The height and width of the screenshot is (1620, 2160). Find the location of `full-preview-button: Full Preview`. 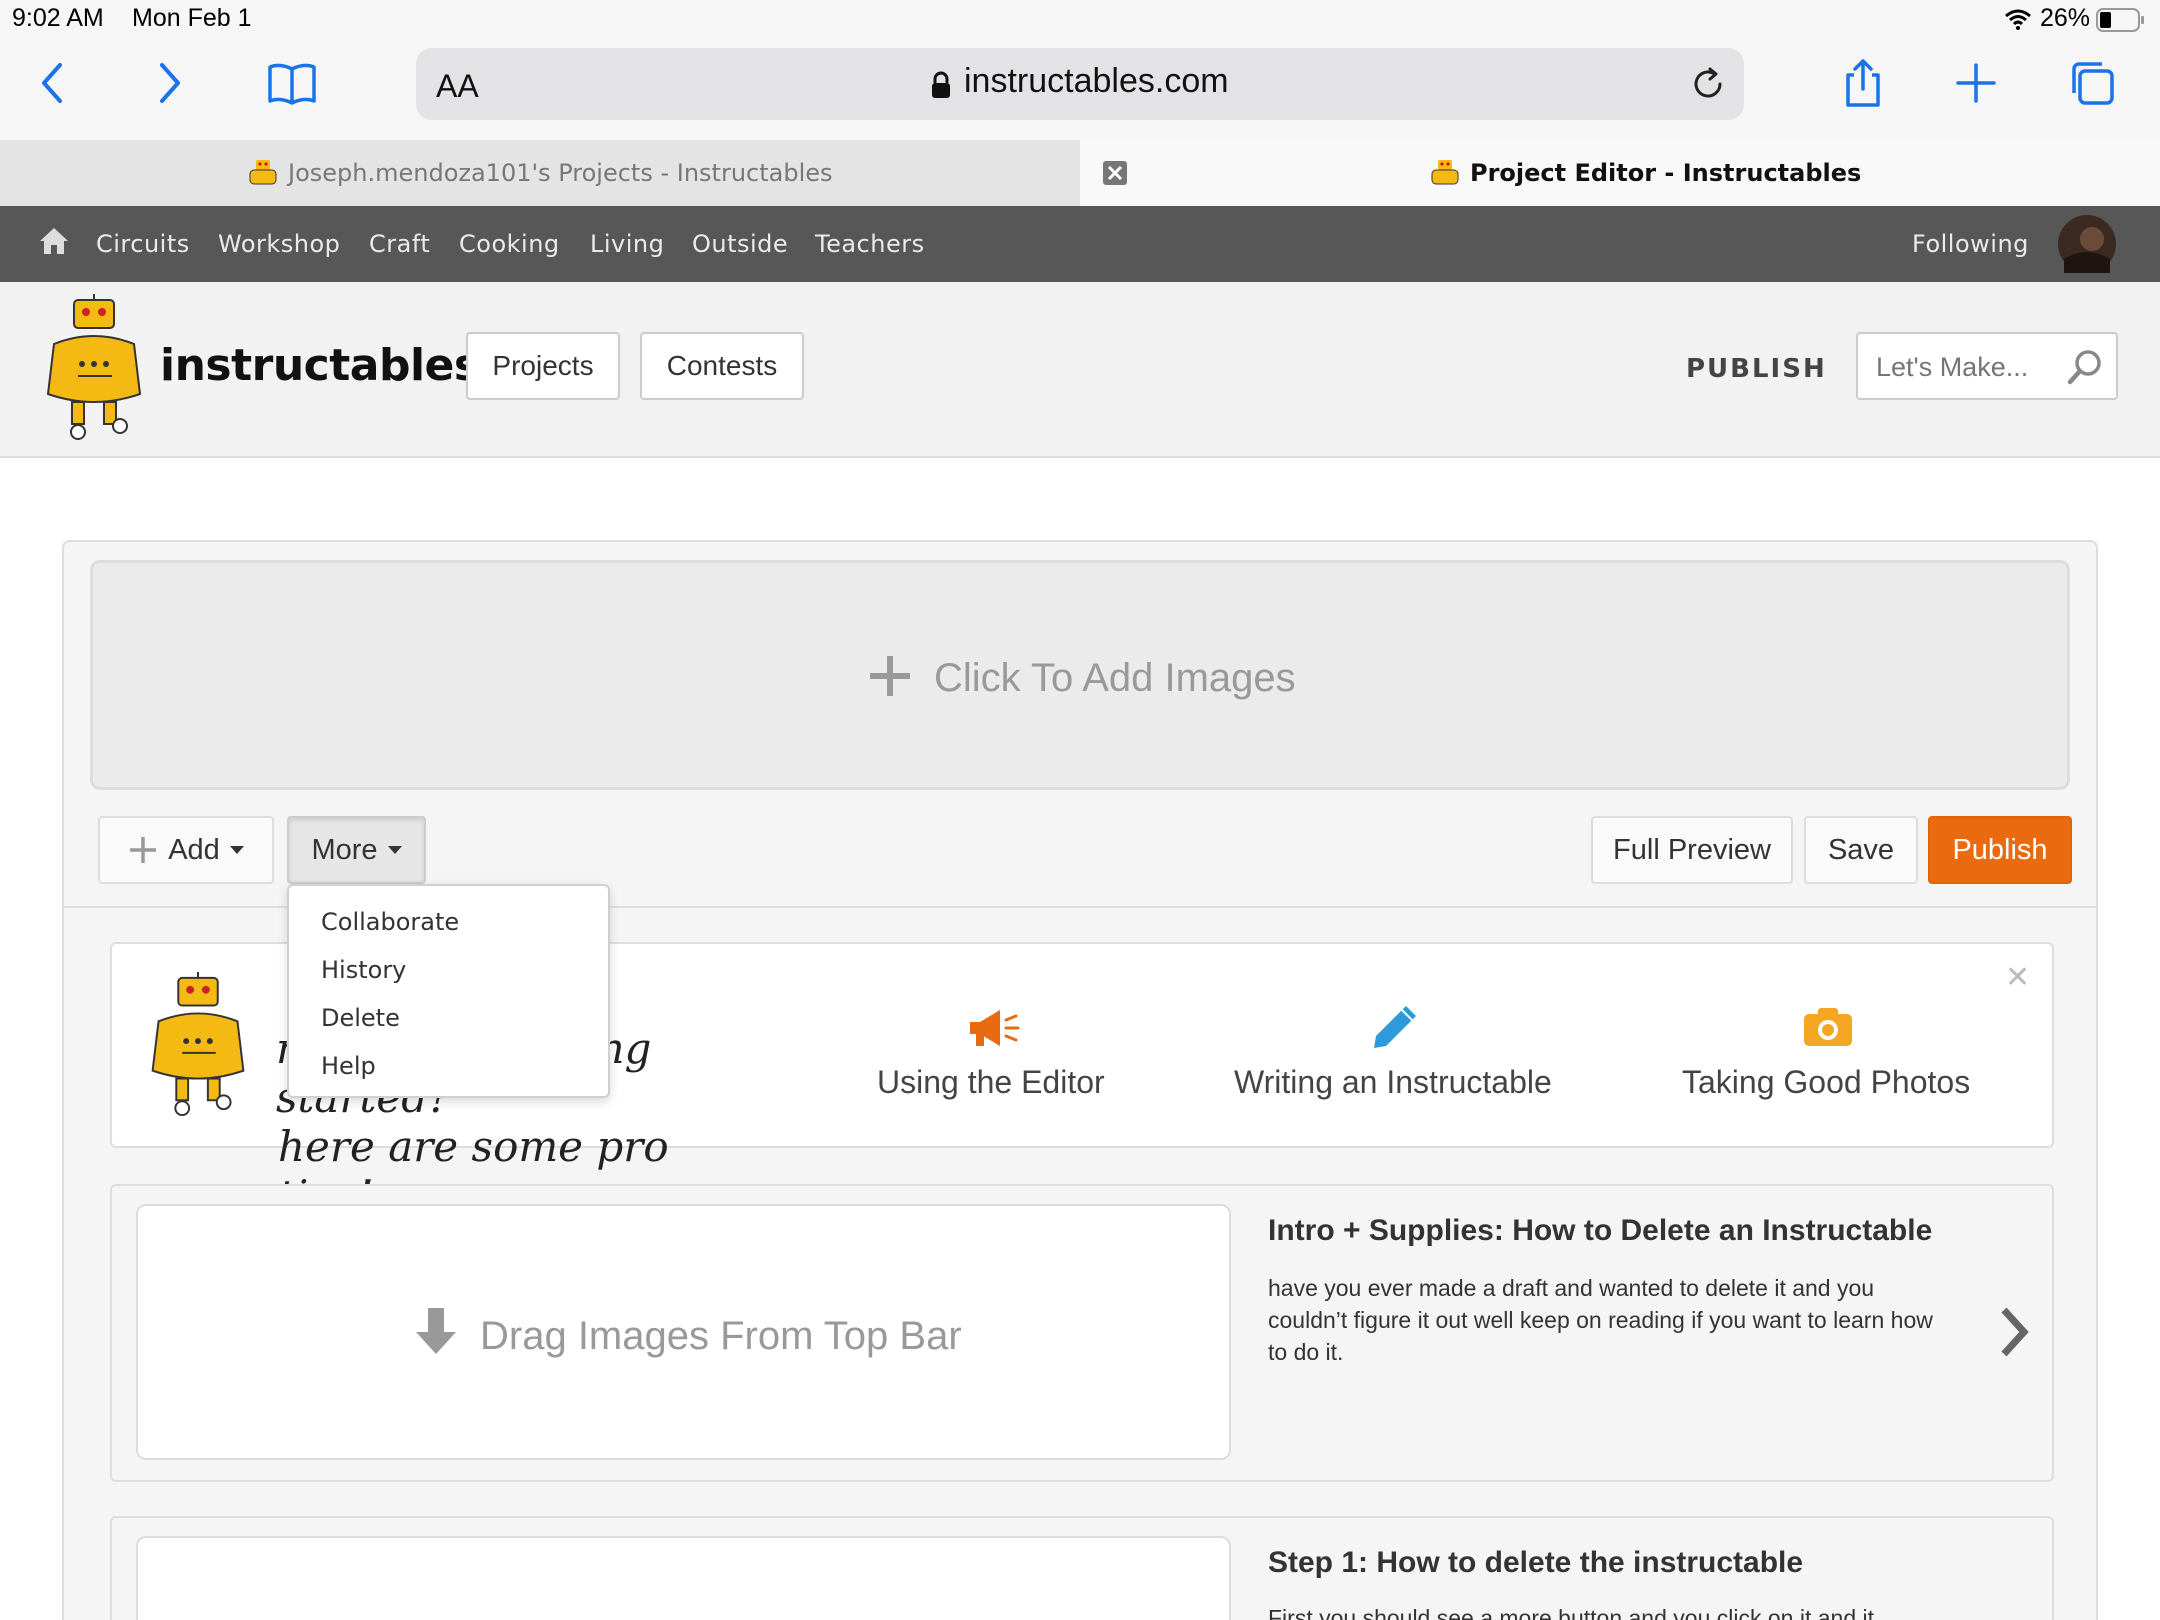

full-preview-button: Full Preview is located at coordinates (1692, 850).